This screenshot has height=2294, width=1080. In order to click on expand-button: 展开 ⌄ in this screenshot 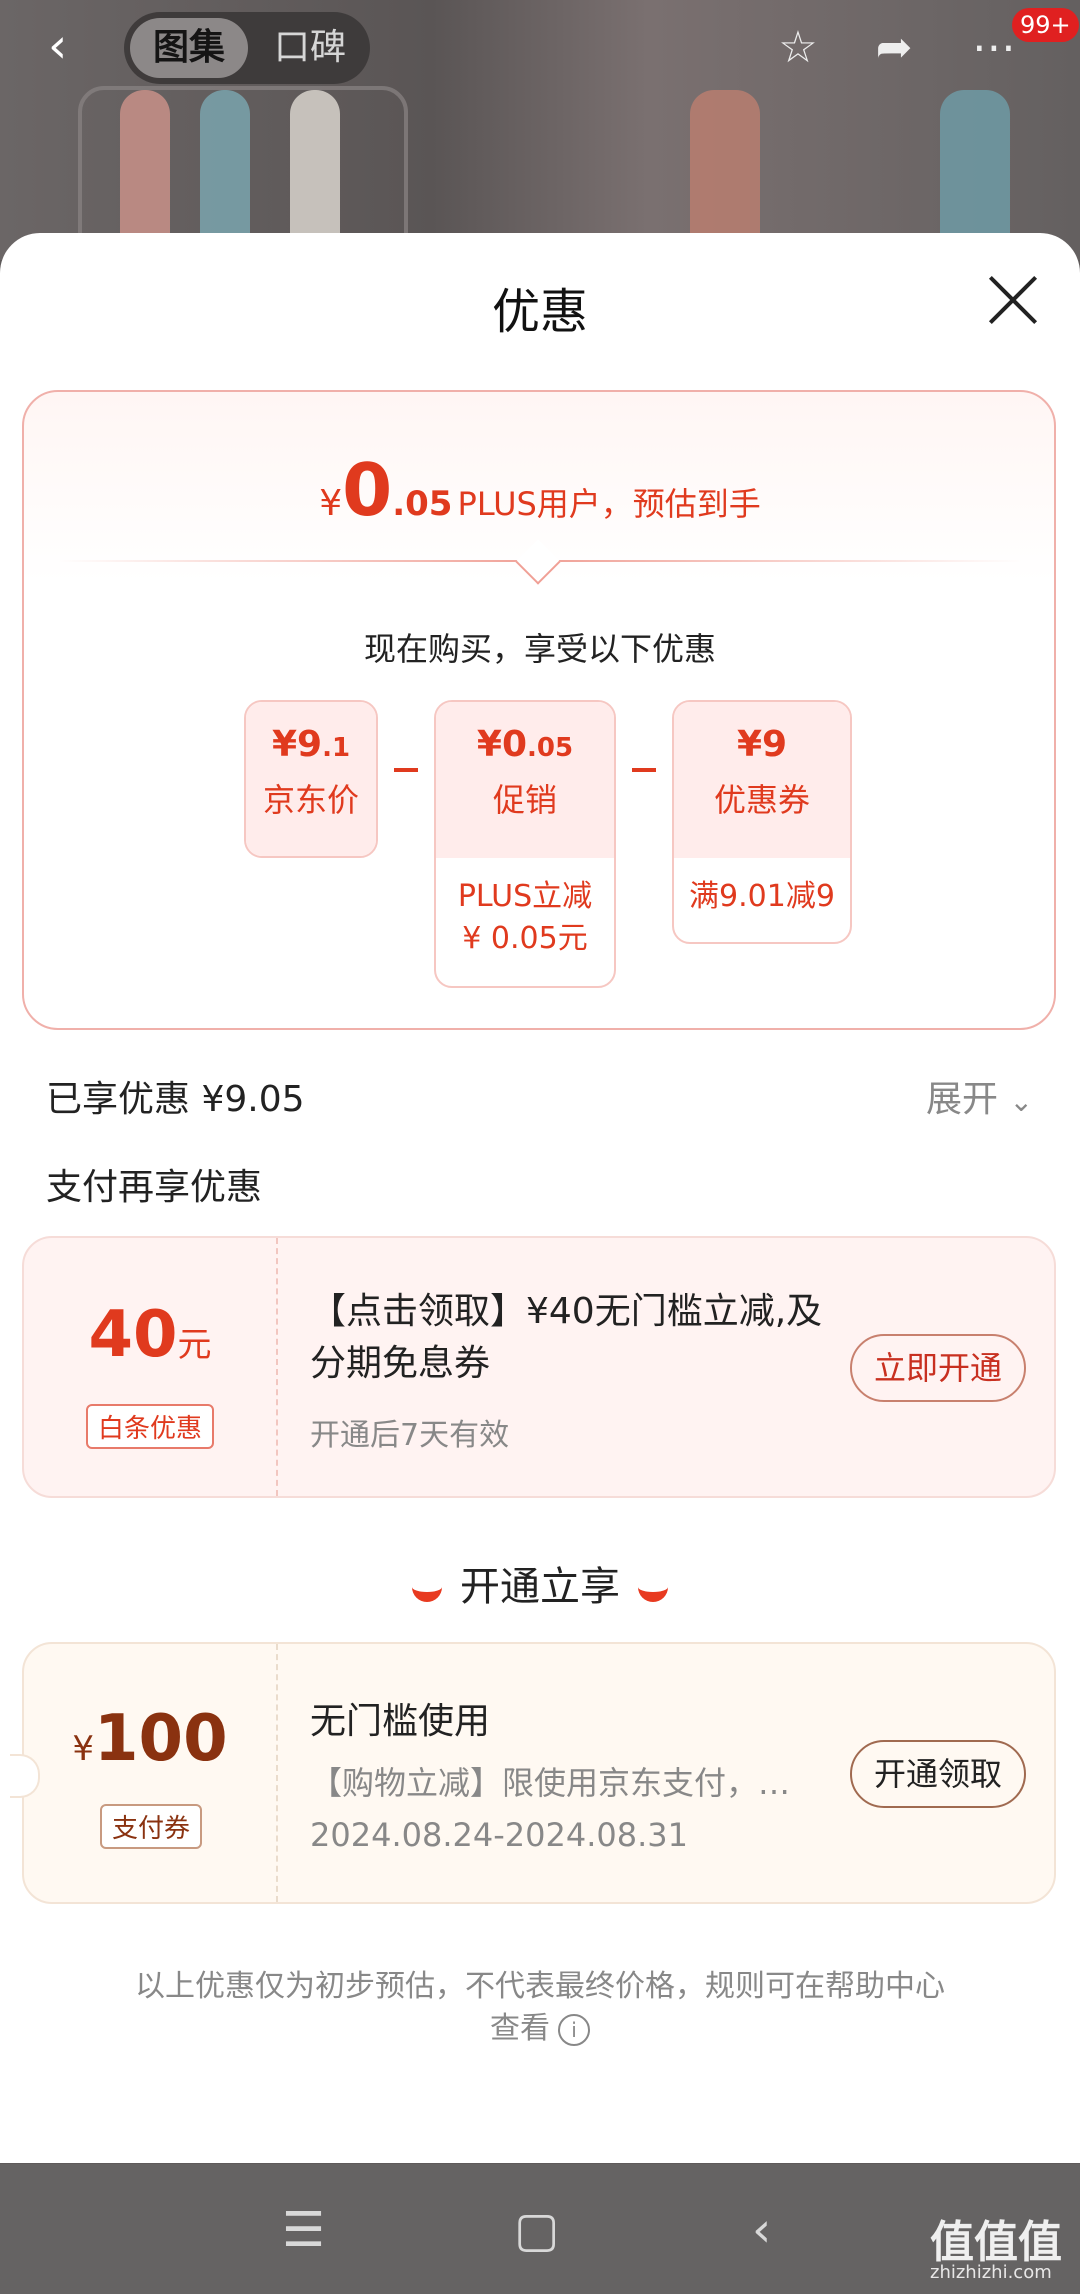, I will do `click(979, 1096)`.